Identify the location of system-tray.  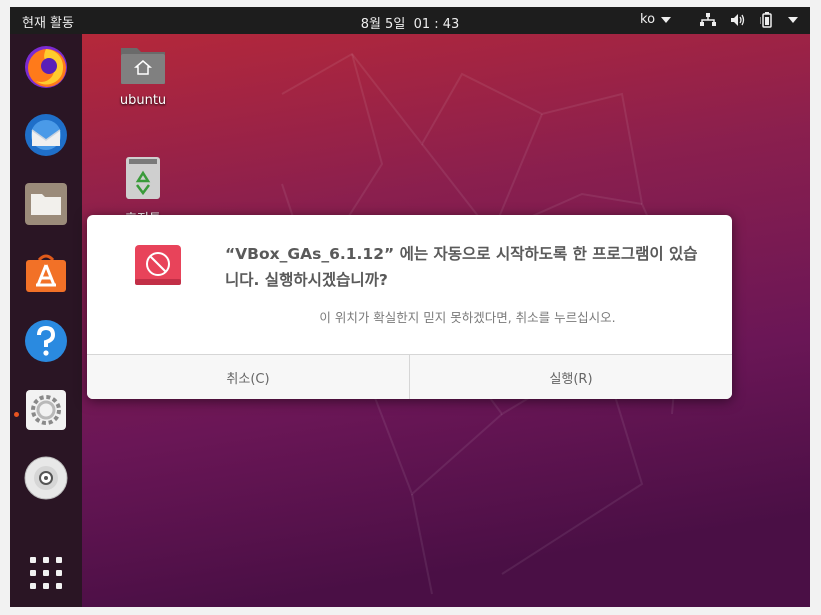
(749, 20).